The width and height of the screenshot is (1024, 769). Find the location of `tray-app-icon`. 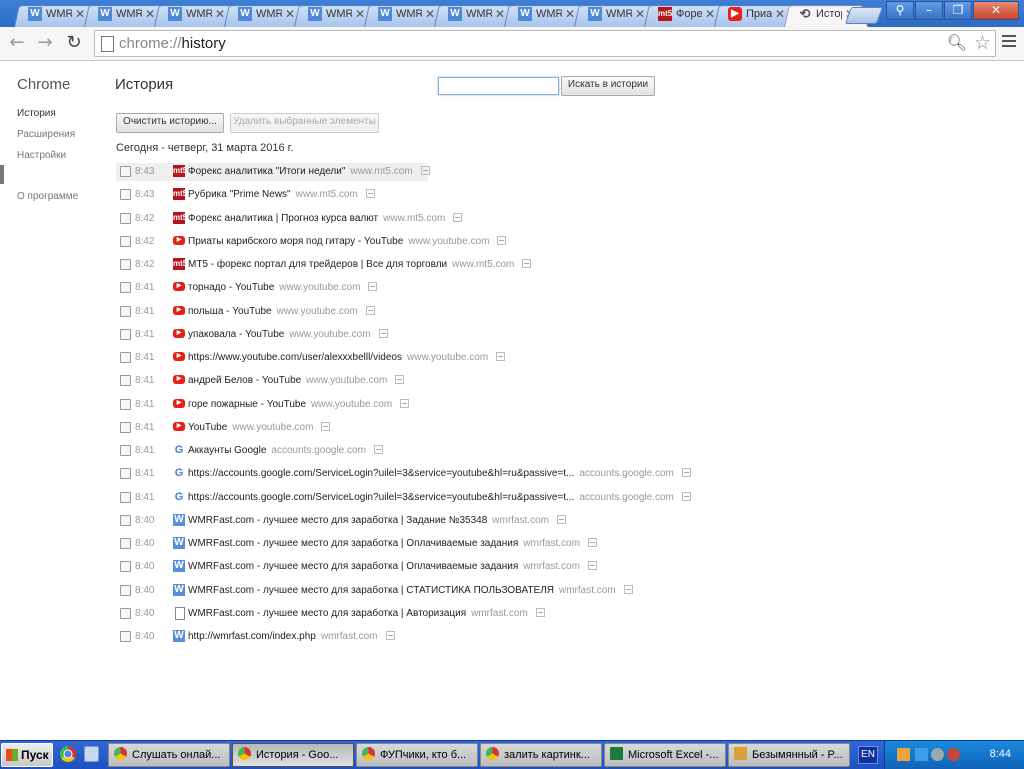

tray-app-icon is located at coordinates (937, 754).